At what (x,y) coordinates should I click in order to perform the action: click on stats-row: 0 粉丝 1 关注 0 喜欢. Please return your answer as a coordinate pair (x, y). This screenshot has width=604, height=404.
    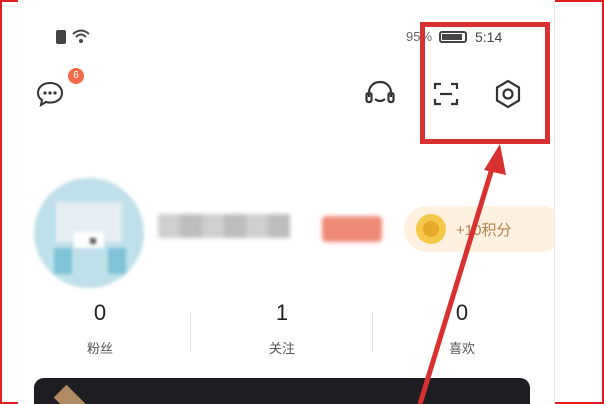
    Looking at the image, I should click on (286, 332).